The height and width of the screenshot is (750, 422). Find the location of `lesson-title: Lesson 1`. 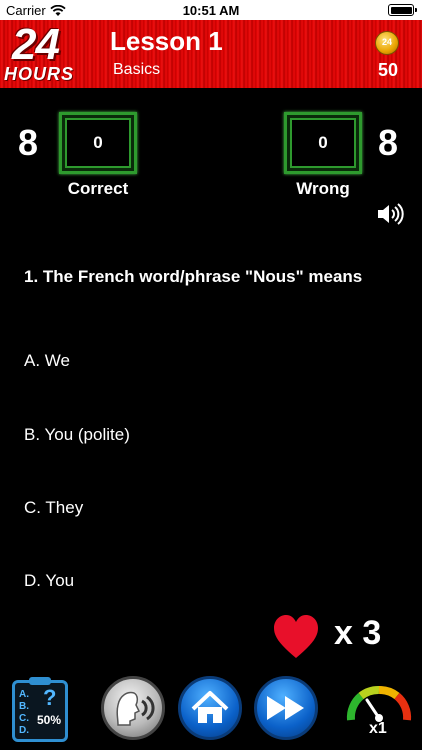

lesson-title: Lesson 1 is located at coordinates (166, 41).